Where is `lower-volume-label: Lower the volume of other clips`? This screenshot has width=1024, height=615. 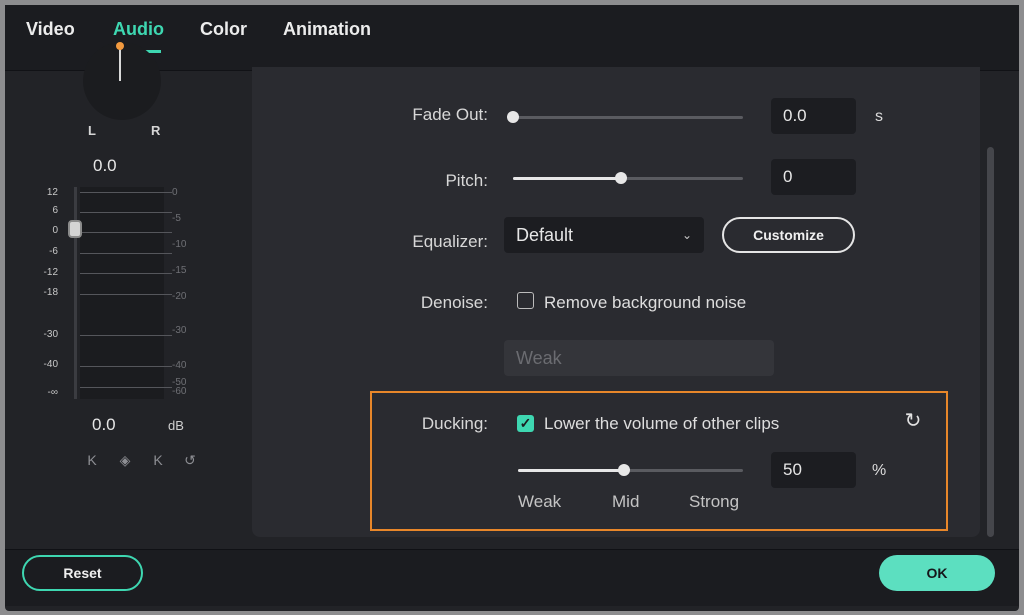
lower-volume-label: Lower the volume of other clips is located at coordinates (661, 424).